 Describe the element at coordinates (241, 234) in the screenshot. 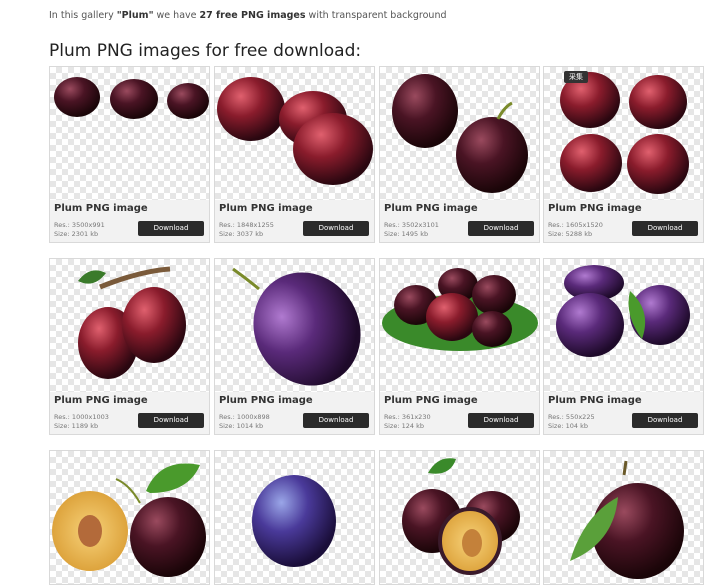

I see `card-size: Size: 3037 kb` at that location.